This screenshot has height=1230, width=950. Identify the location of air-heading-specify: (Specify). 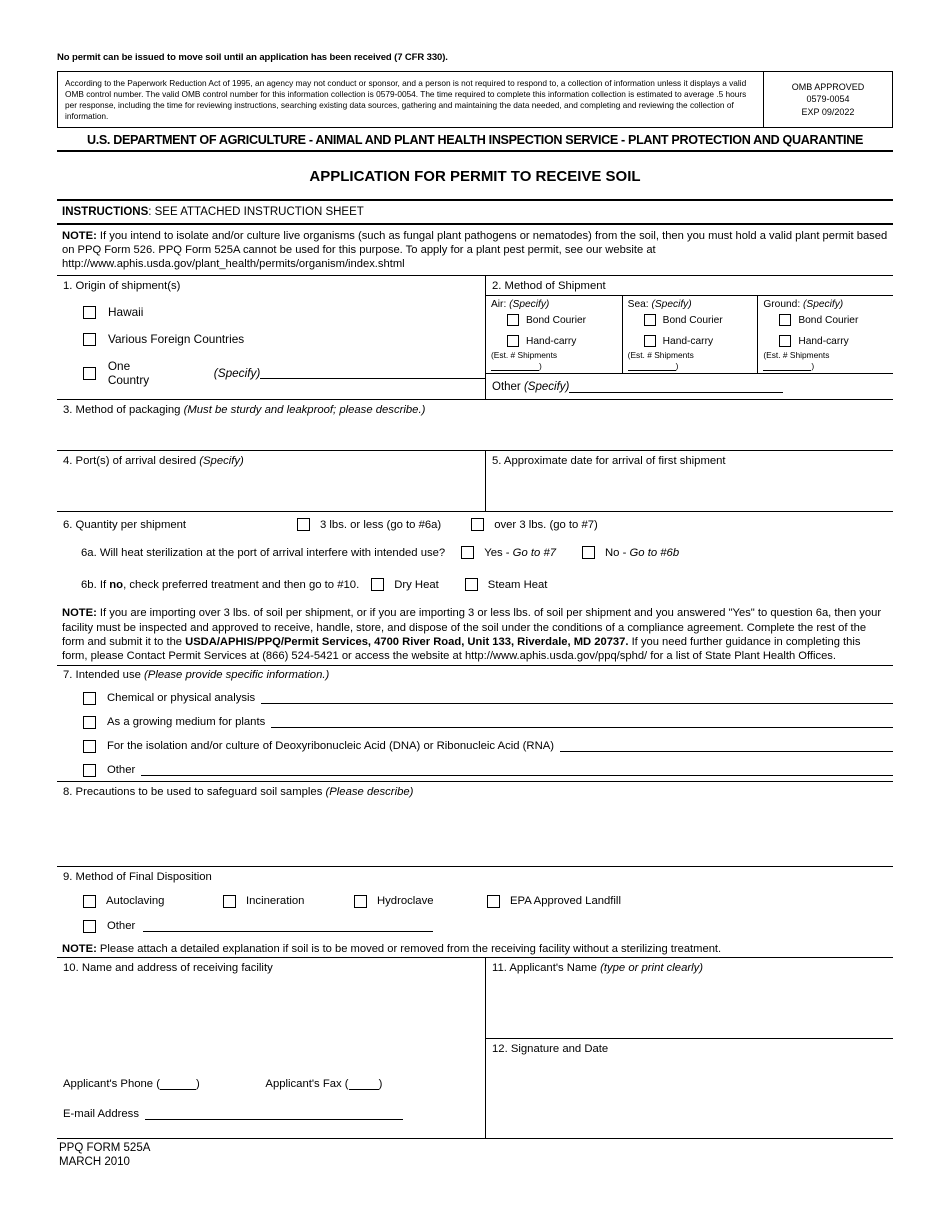
(529, 305).